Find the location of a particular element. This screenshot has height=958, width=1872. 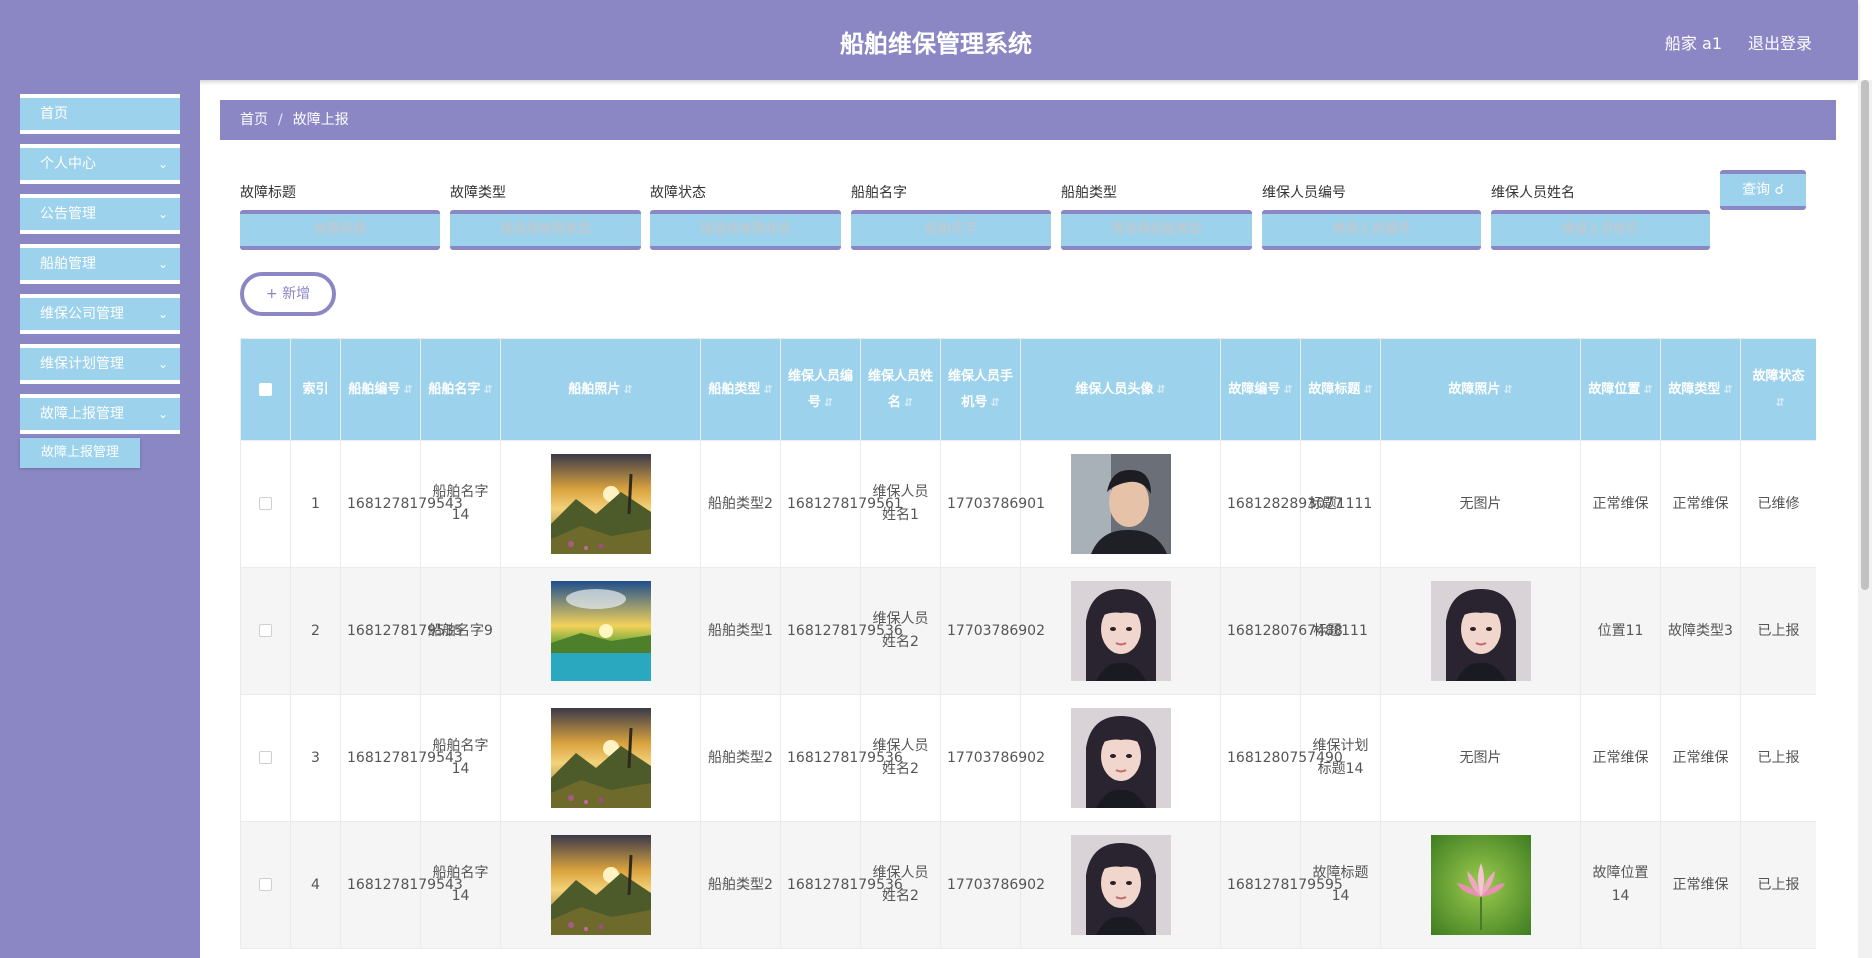

col-fault-position: 故障位置 ⇵ is located at coordinates (1620, 389).